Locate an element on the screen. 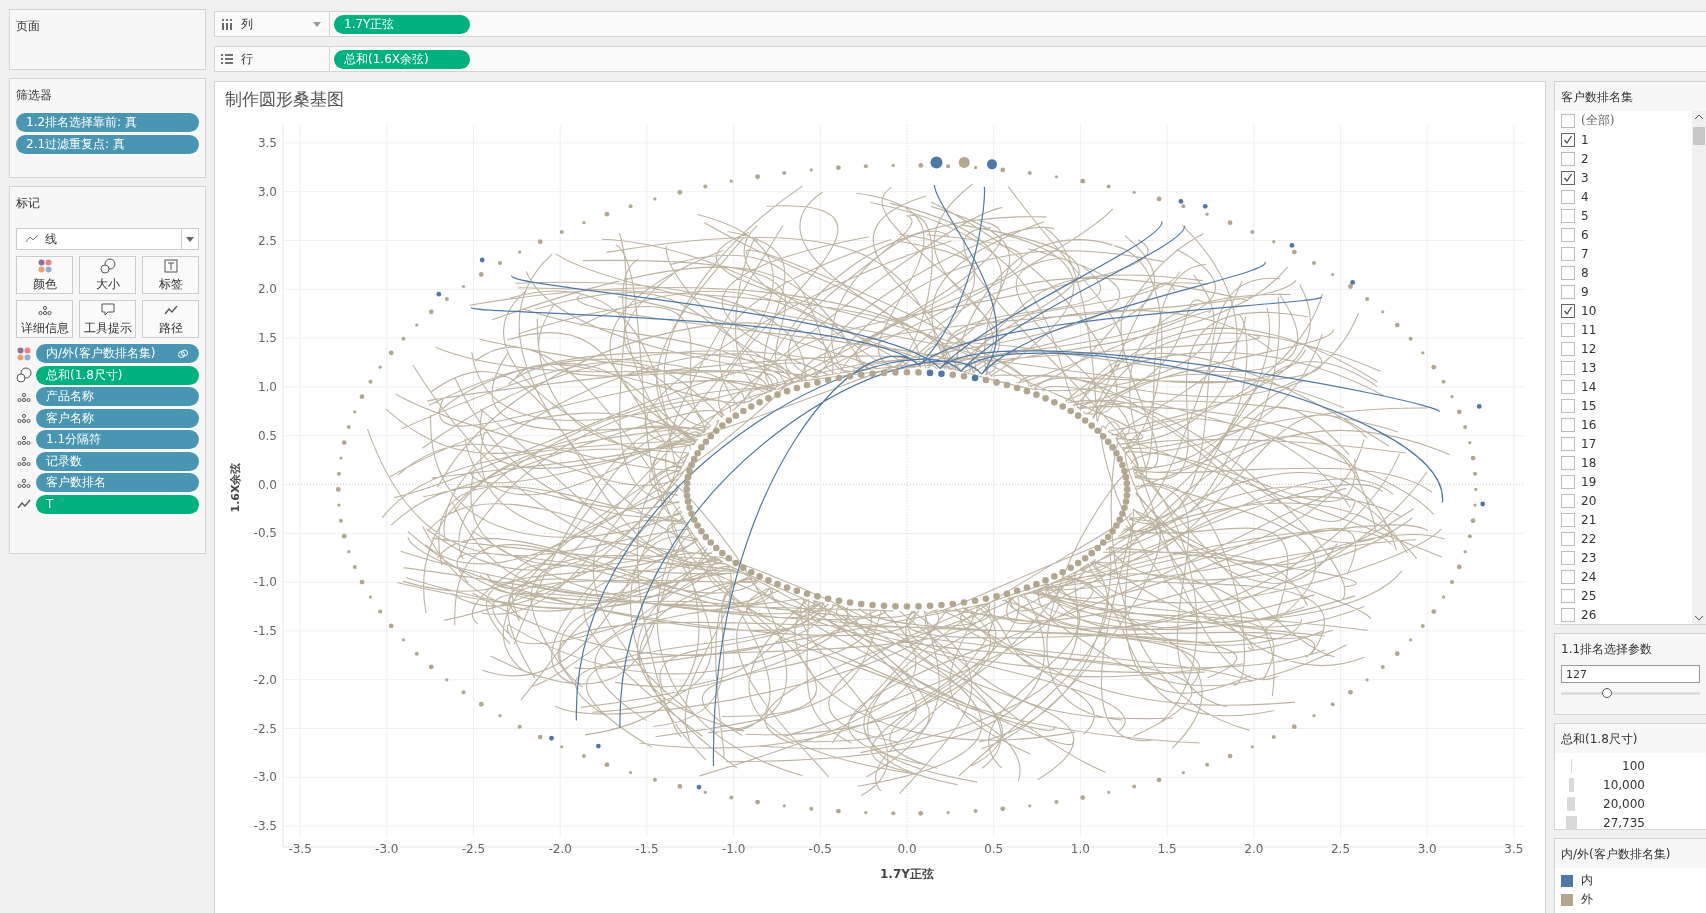  legend-label: 外 is located at coordinates (1587, 899).